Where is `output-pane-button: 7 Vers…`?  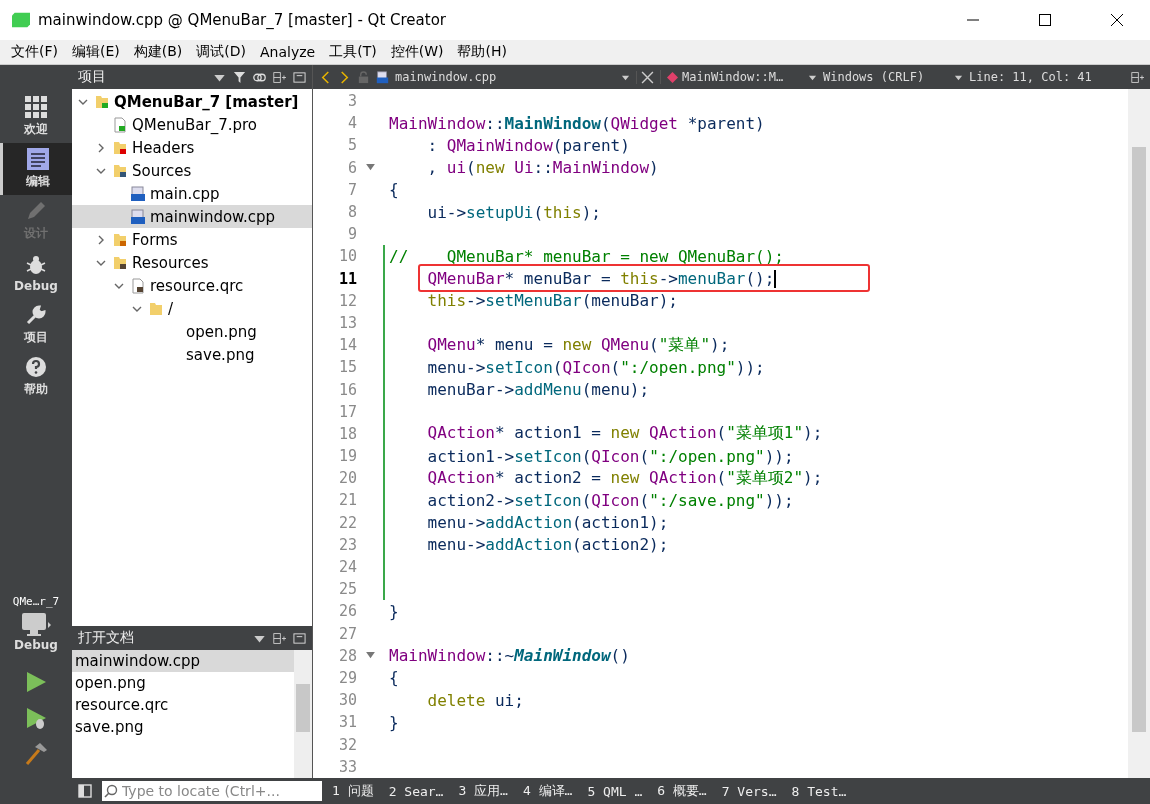
output-pane-button: 7 Vers… is located at coordinates (749, 791).